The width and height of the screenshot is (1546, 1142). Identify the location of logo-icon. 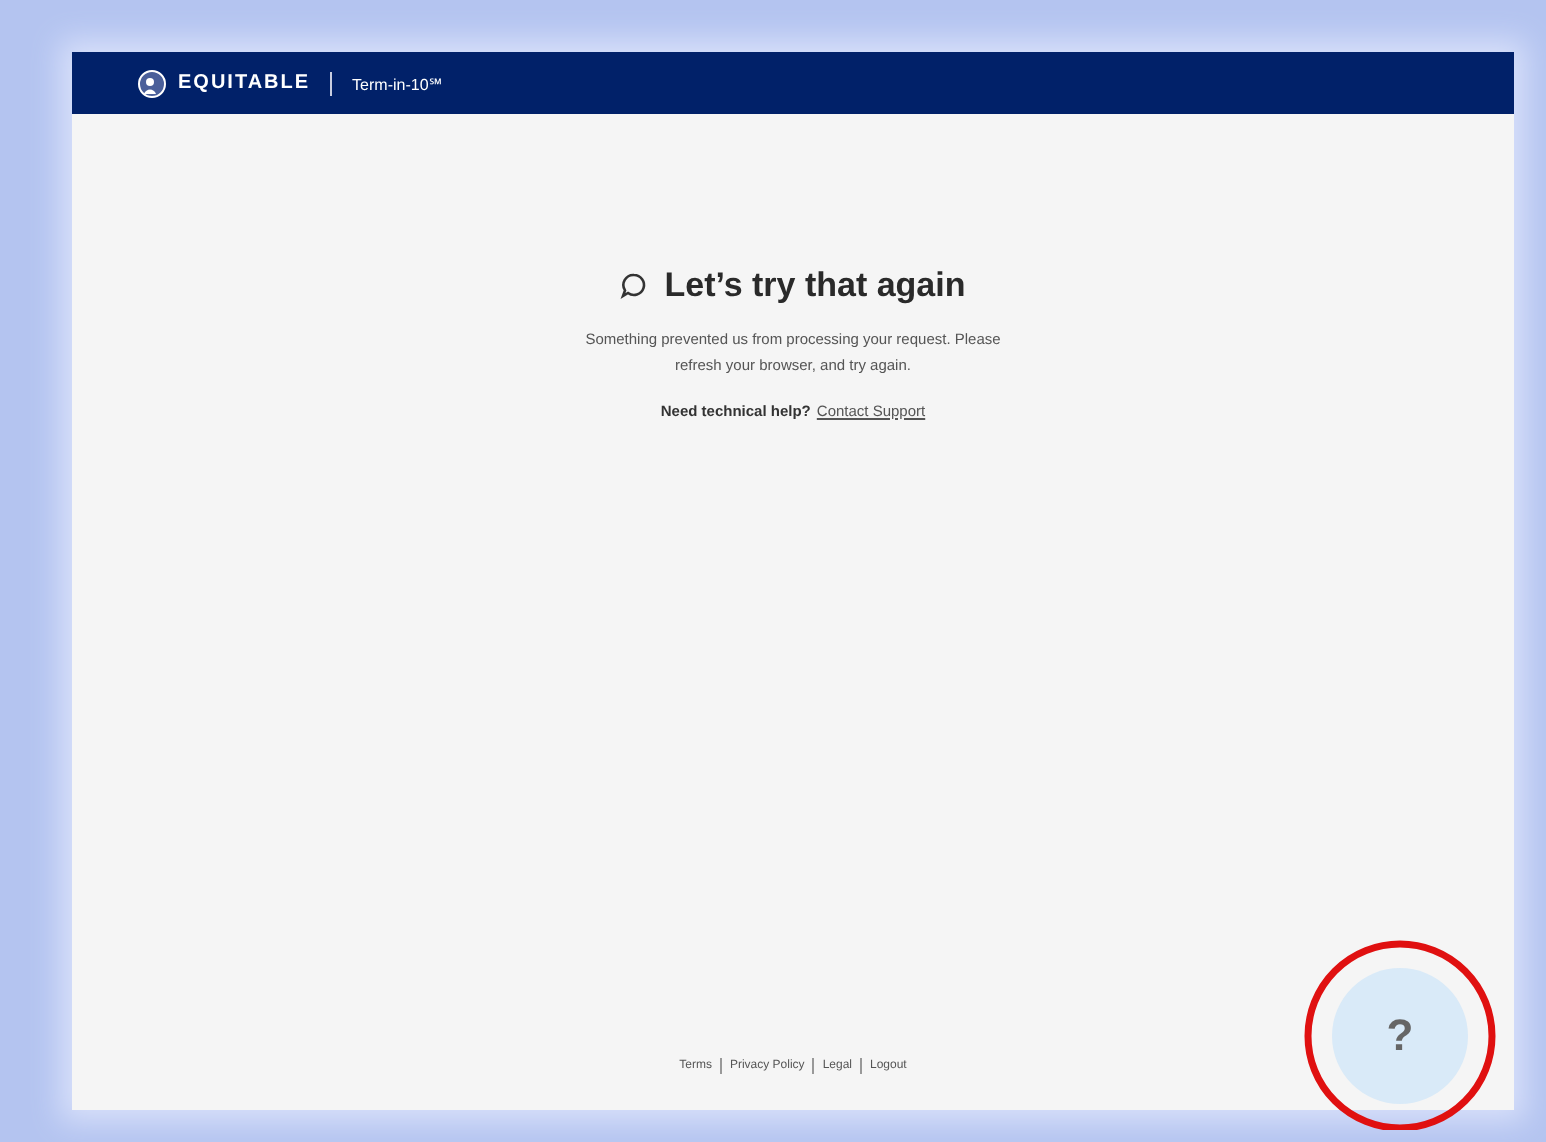
(152, 83).